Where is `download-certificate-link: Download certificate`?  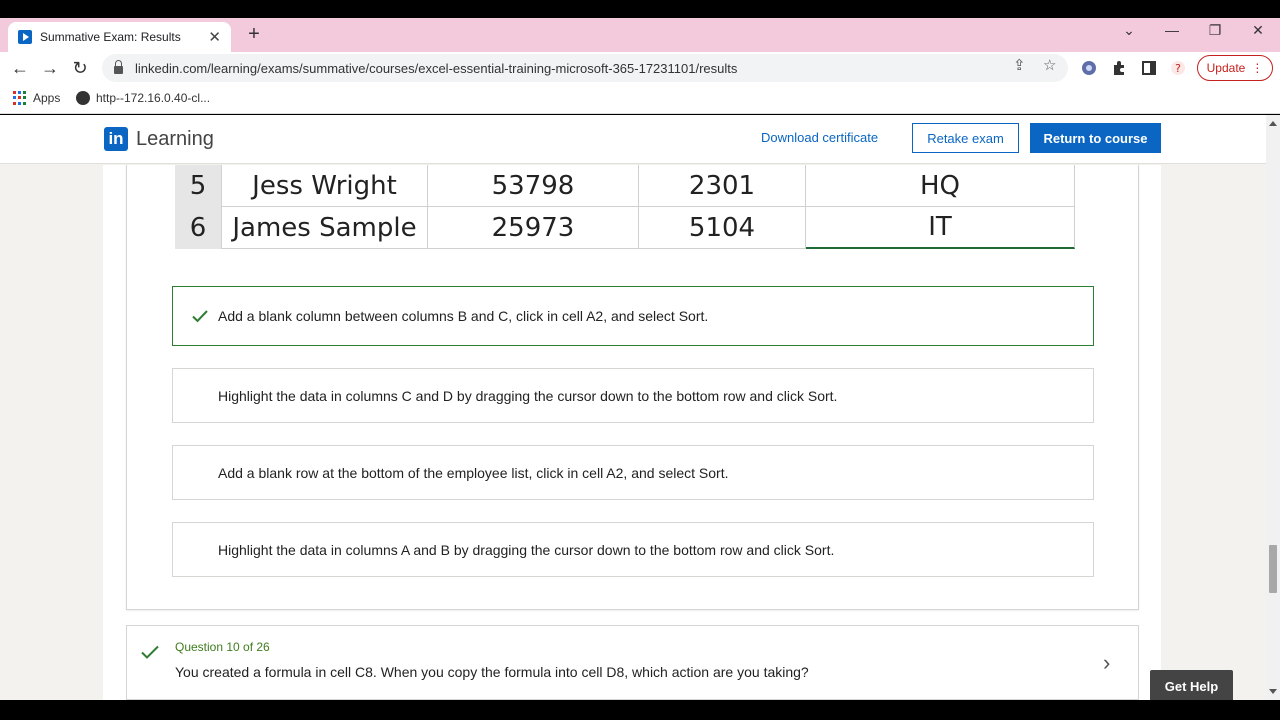
download-certificate-link: Download certificate is located at coordinates (819, 137).